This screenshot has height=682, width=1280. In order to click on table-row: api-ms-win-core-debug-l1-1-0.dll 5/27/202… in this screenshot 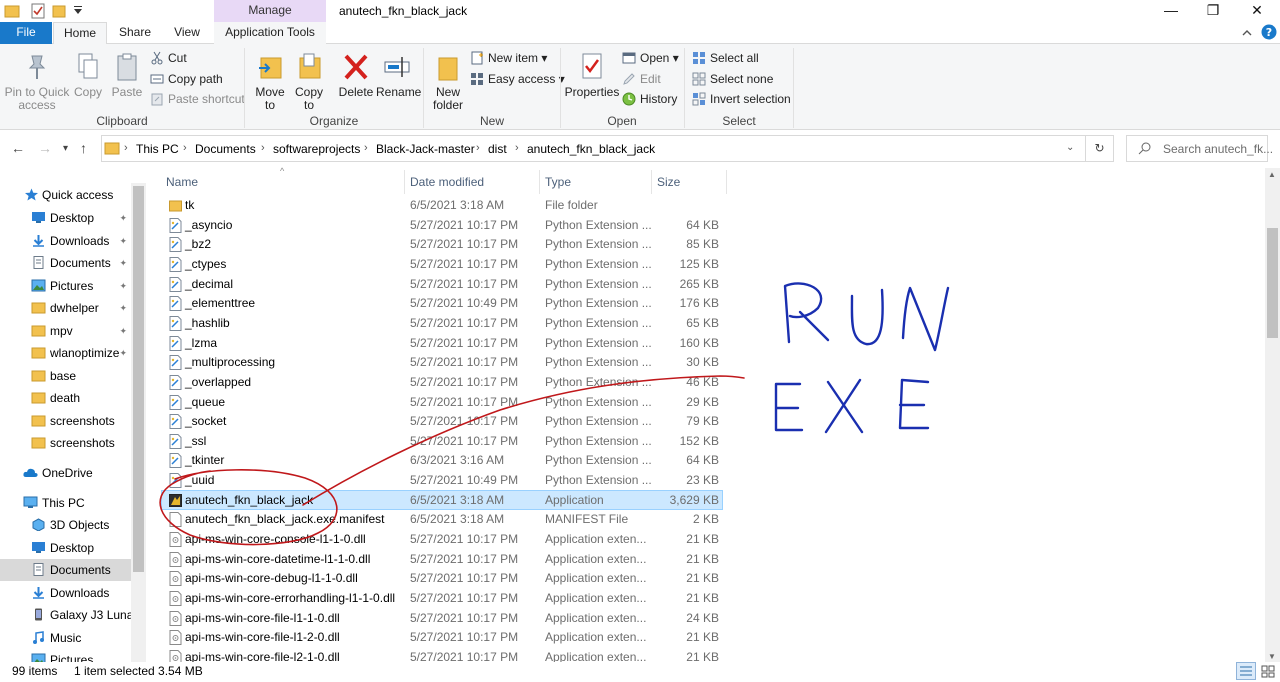, I will do `click(442, 578)`.